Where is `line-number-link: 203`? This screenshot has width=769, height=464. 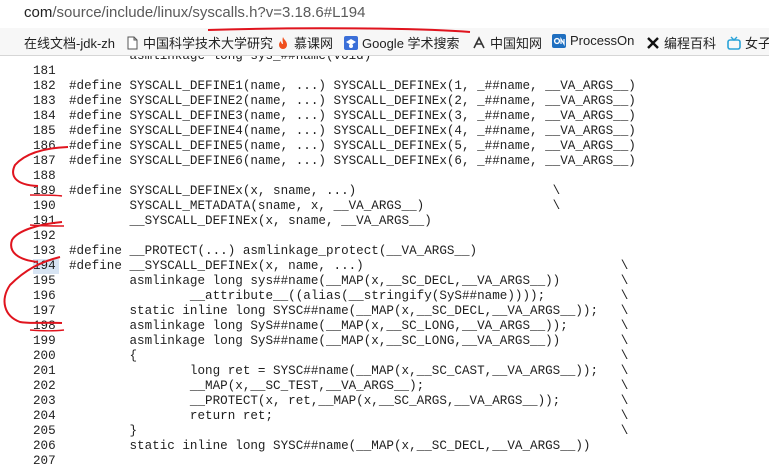
line-number-link: 203 is located at coordinates (46, 401).